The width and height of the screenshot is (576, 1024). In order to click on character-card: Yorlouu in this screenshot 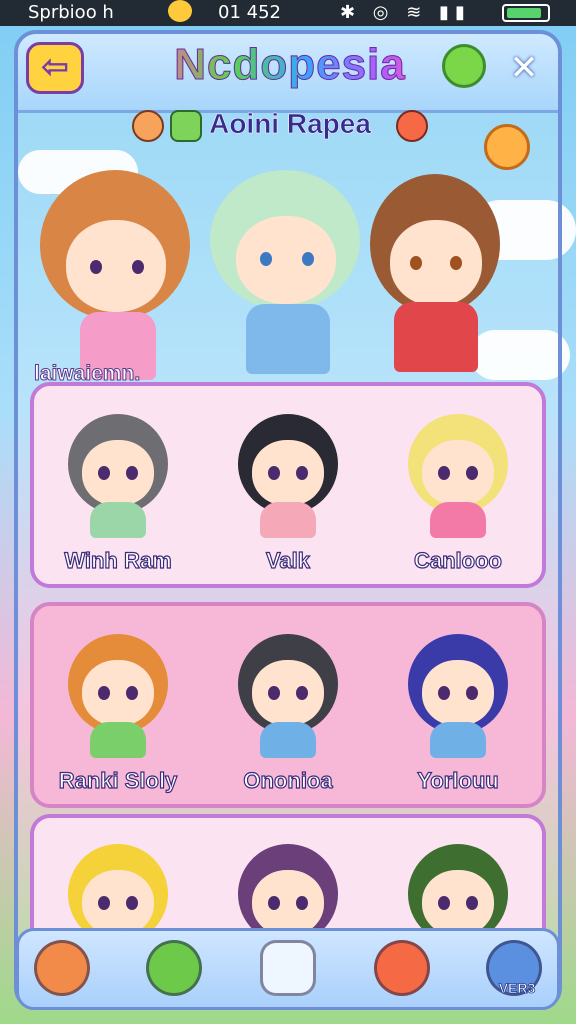, I will do `click(458, 707)`.